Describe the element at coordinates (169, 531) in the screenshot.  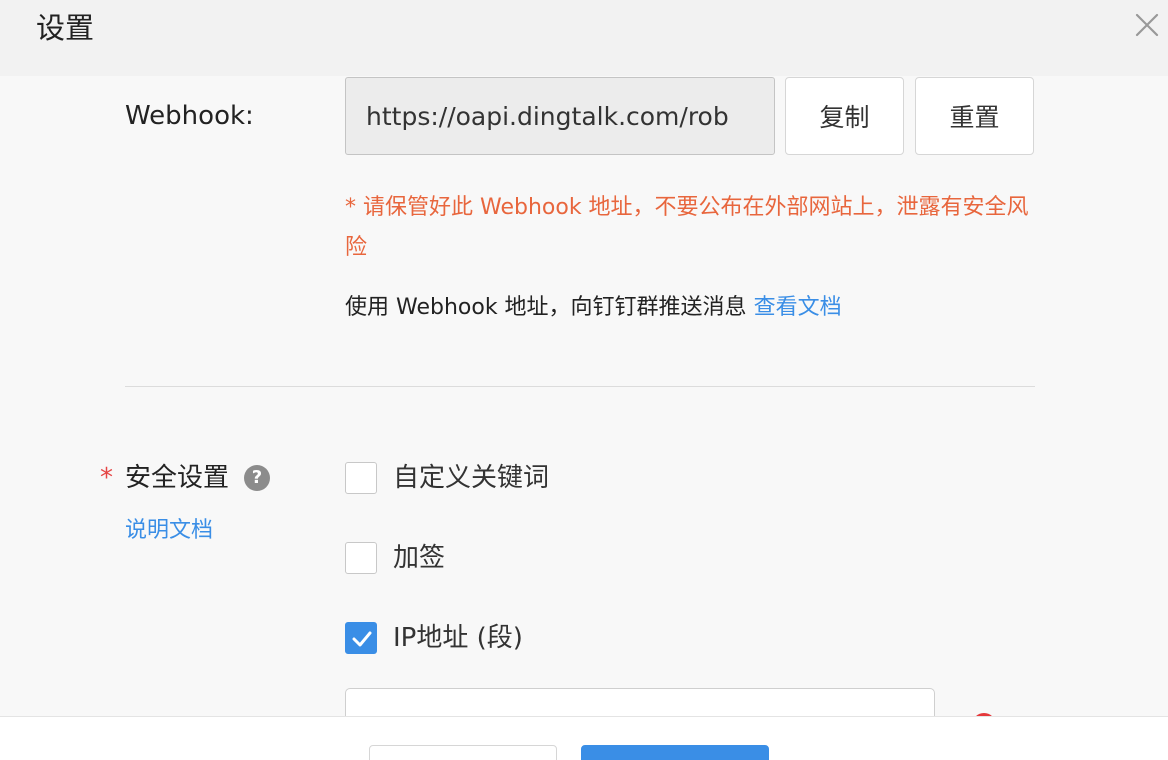
I see `security-doc-link: 说明文档` at that location.